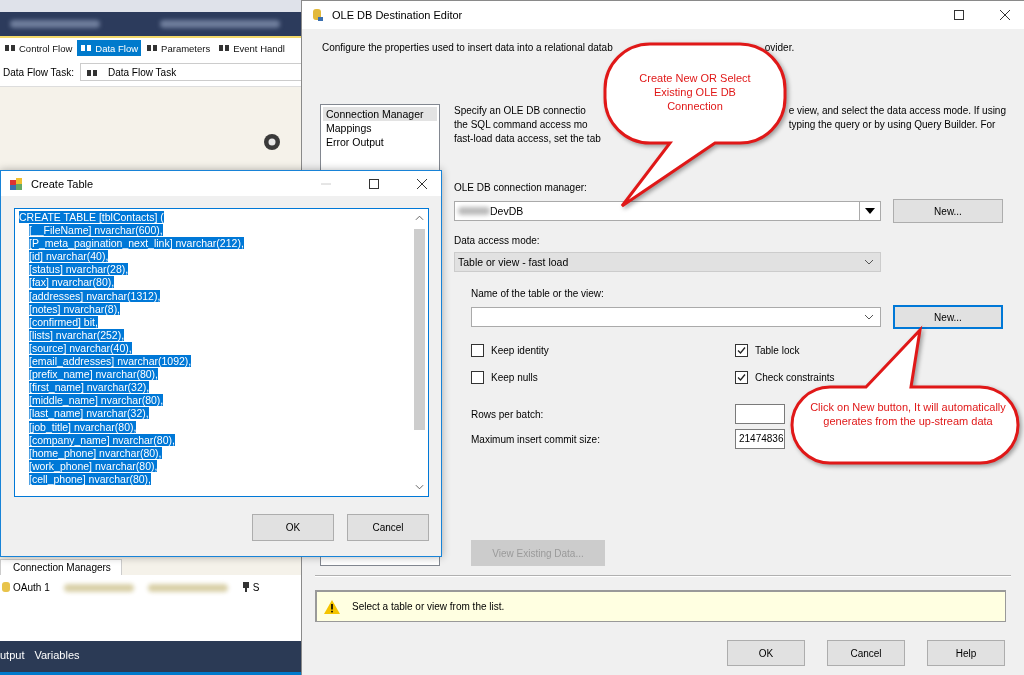  What do you see at coordinates (251, 48) in the screenshot?
I see `designer-tab: Event Handl` at bounding box center [251, 48].